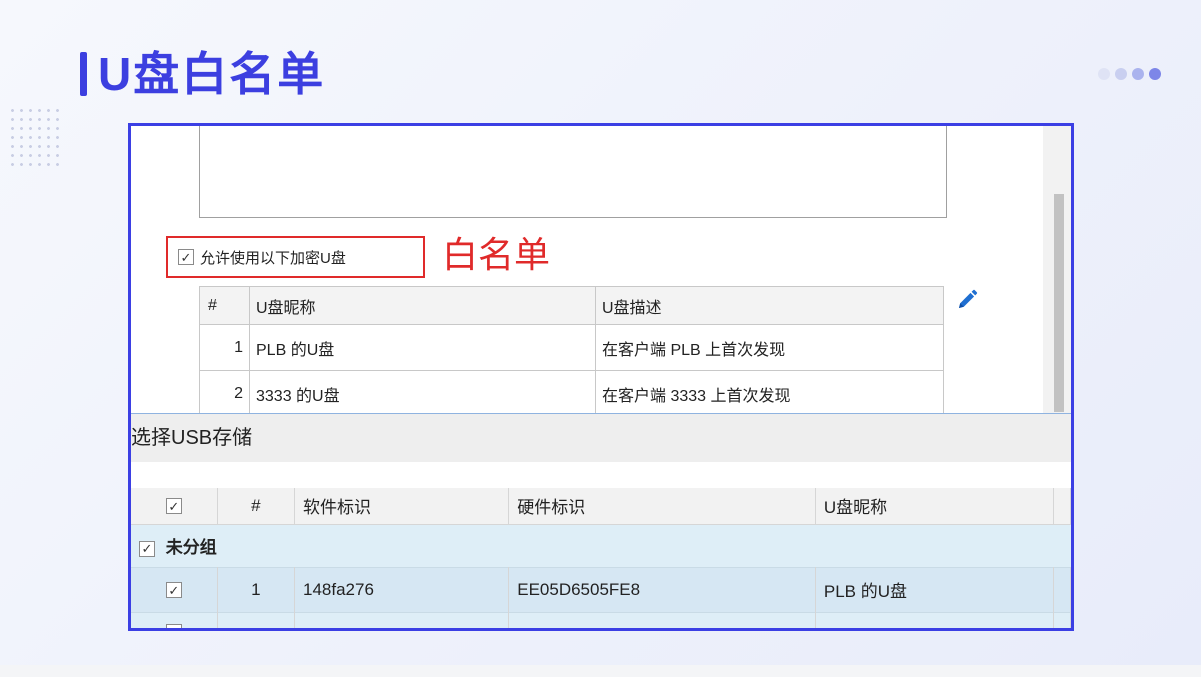  I want to click on row-checkbox-cell, so click(174, 619).